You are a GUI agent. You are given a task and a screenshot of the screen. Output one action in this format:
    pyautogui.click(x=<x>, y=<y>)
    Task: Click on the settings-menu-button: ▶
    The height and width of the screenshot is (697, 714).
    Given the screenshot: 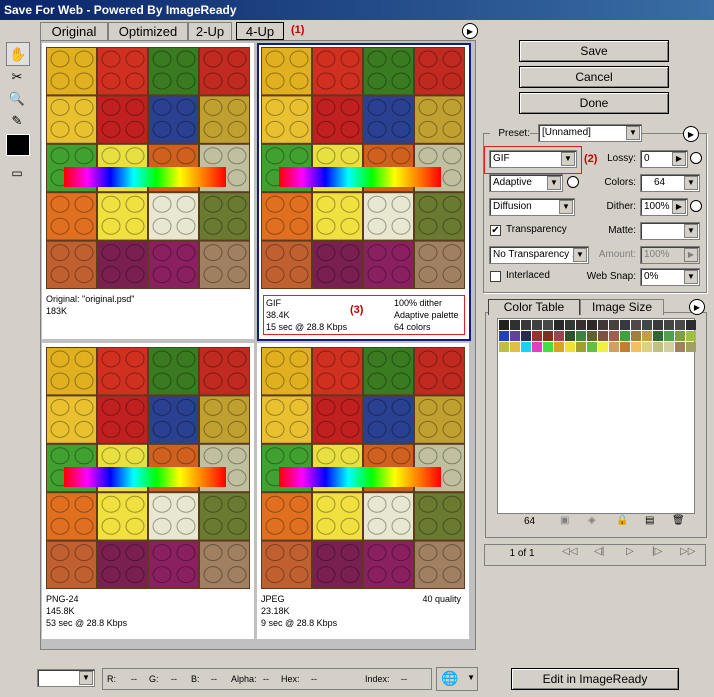 What is the action you would take?
    pyautogui.click(x=691, y=134)
    